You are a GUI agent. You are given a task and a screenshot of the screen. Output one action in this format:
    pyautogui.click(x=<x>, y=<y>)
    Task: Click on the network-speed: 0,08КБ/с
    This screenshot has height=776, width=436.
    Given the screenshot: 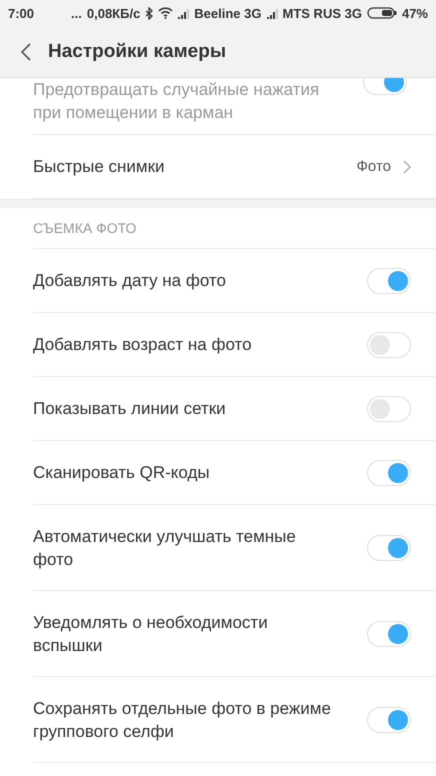 What is the action you would take?
    pyautogui.click(x=113, y=13)
    